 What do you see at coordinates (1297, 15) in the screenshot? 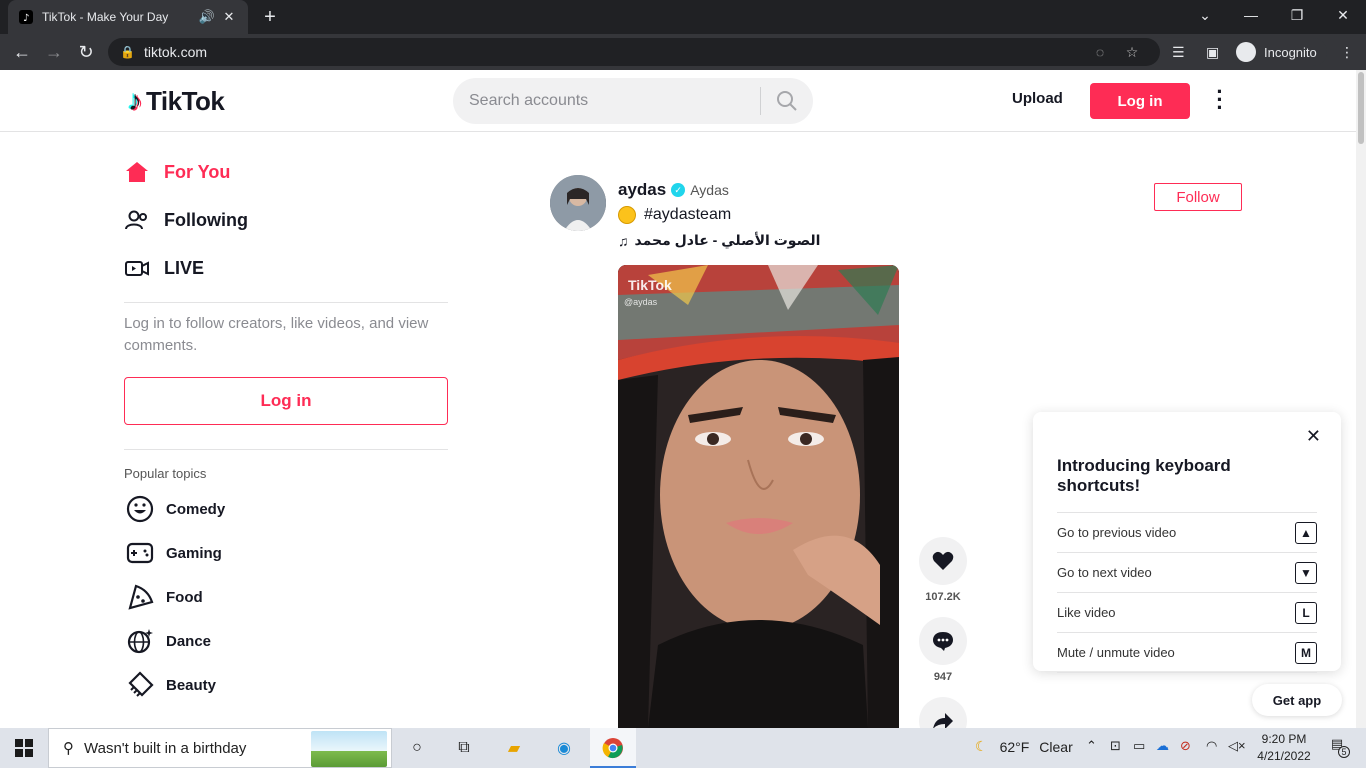
I see `restore-button: ❐` at bounding box center [1297, 15].